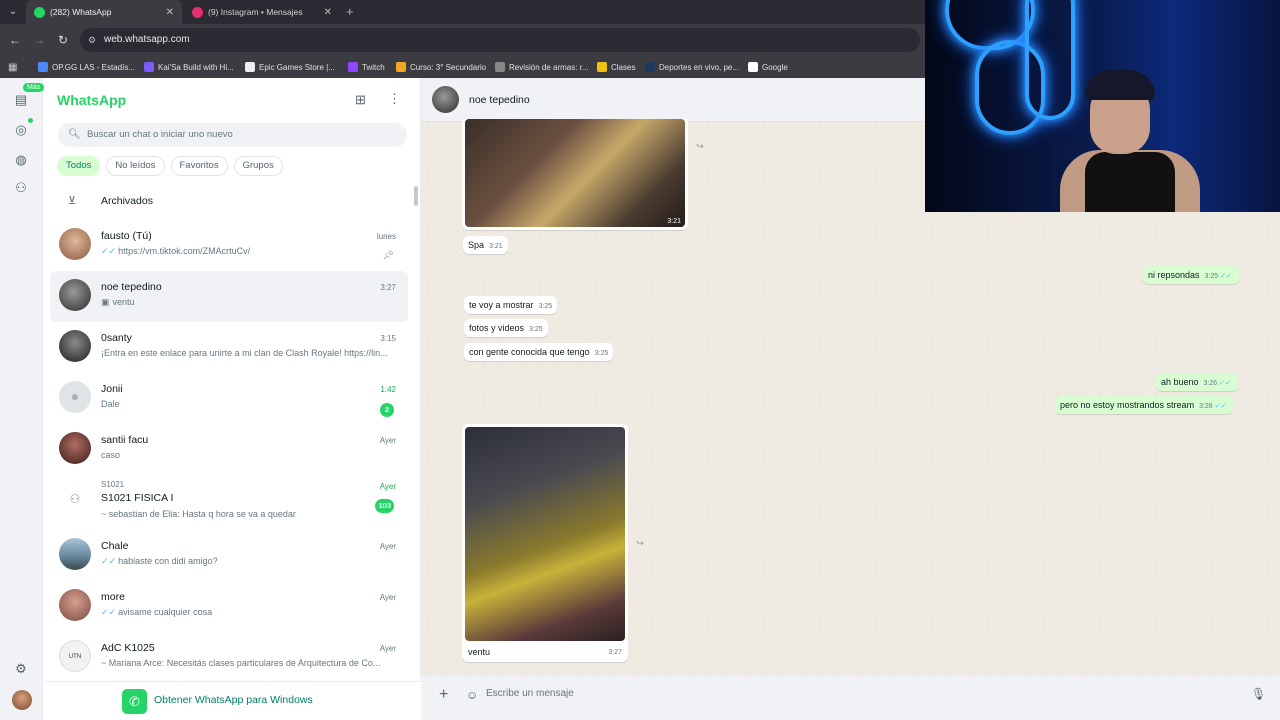 This screenshot has width=1280, height=720. What do you see at coordinates (1102, 106) in the screenshot?
I see `webcam-overlay` at bounding box center [1102, 106].